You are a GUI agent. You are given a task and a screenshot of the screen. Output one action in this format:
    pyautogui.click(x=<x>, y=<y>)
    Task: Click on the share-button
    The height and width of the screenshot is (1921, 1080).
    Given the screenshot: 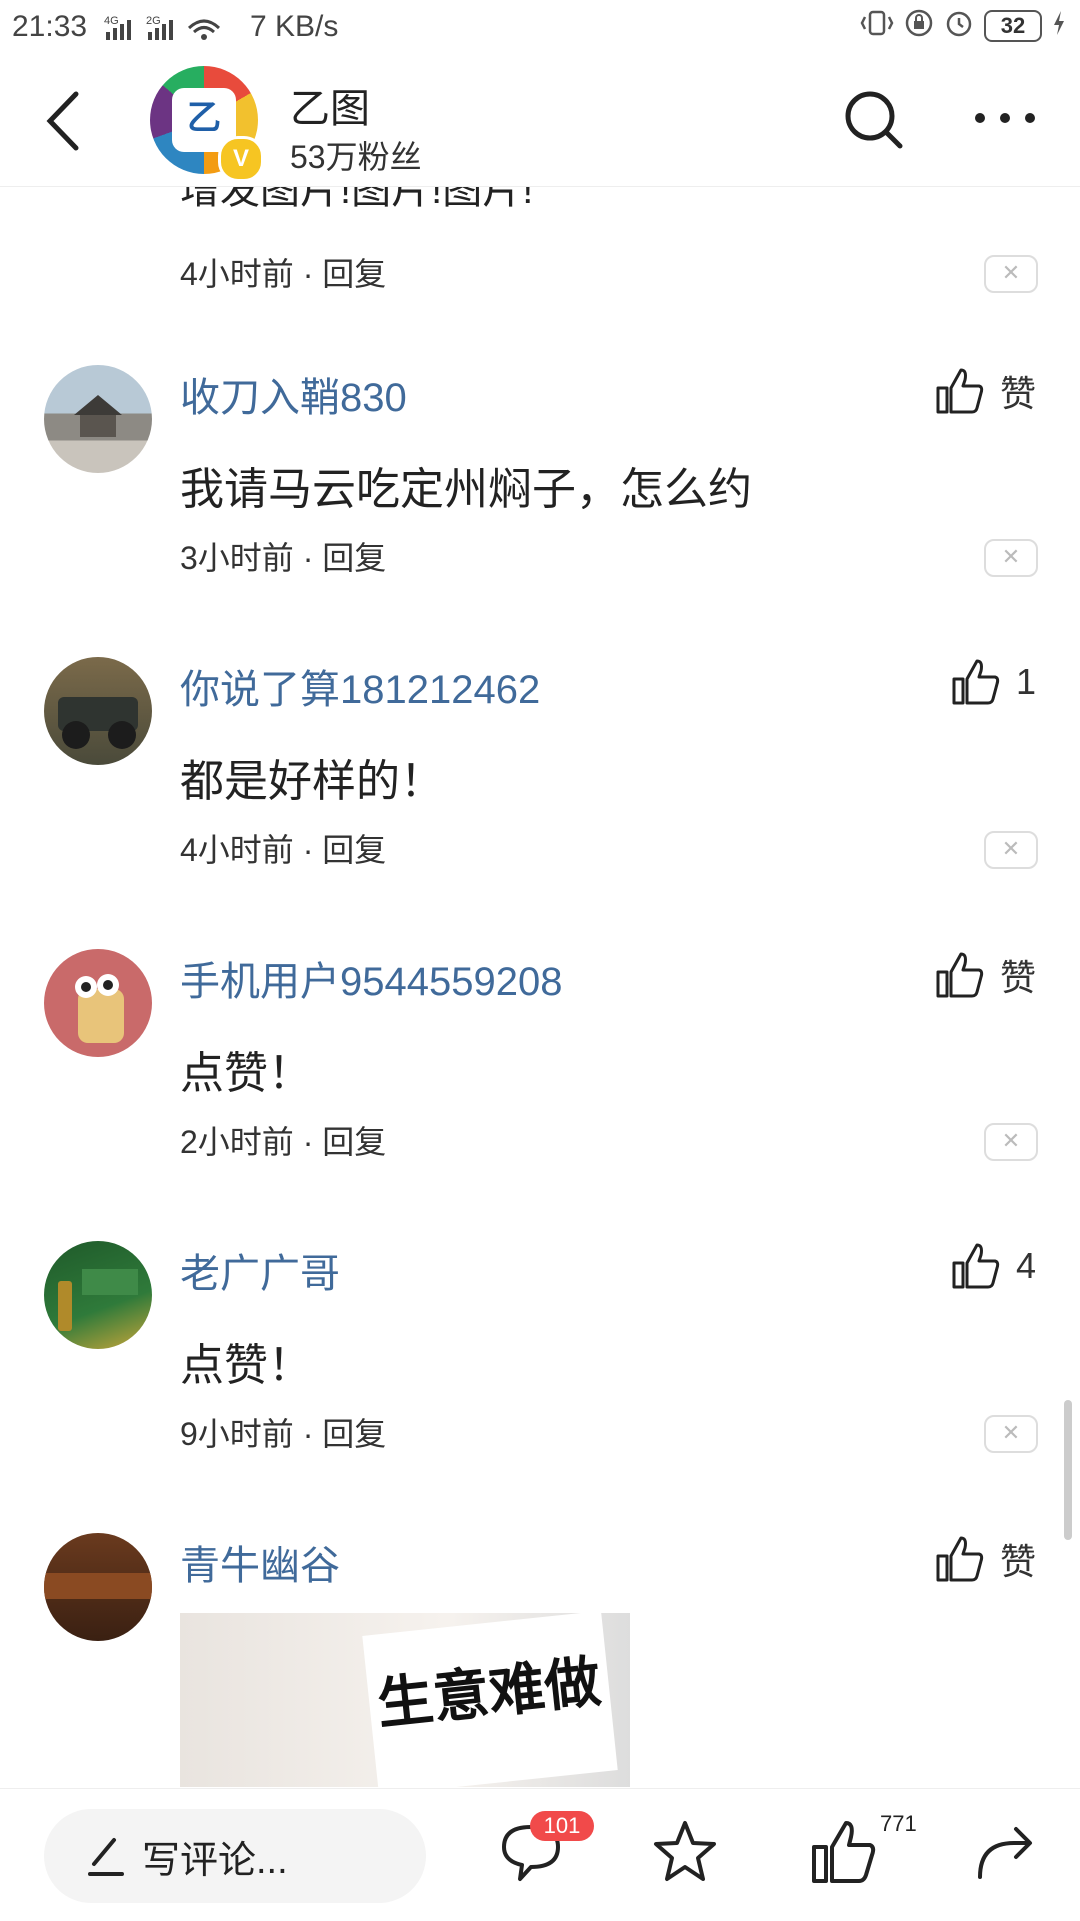 What is the action you would take?
    pyautogui.click(x=1005, y=1854)
    